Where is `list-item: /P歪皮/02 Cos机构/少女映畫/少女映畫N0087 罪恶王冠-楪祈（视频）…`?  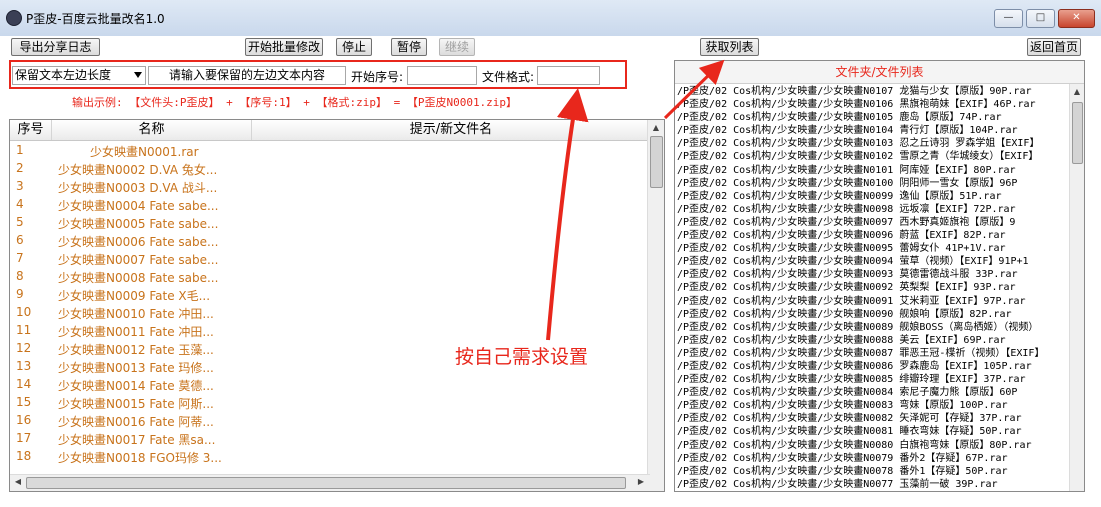 list-item: /P歪皮/02 Cos机构/少女映畫/少女映畫N0087 罪恶王冠-楪祈（视频）… is located at coordinates (872, 353).